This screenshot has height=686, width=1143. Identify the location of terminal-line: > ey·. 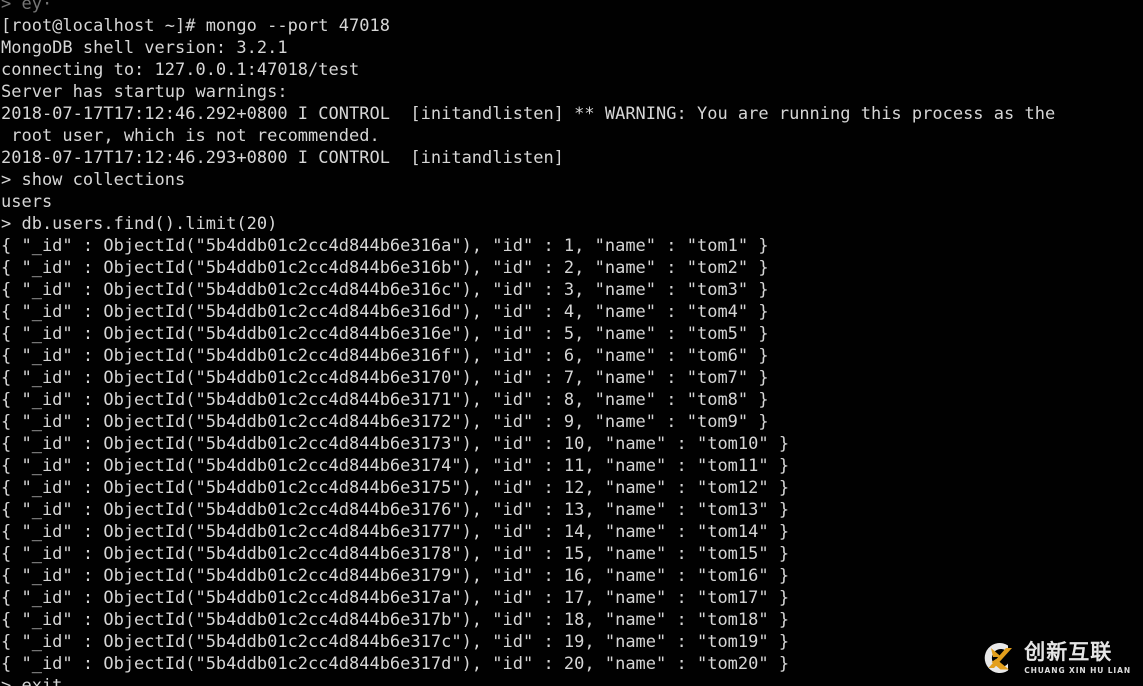
(27, 7).